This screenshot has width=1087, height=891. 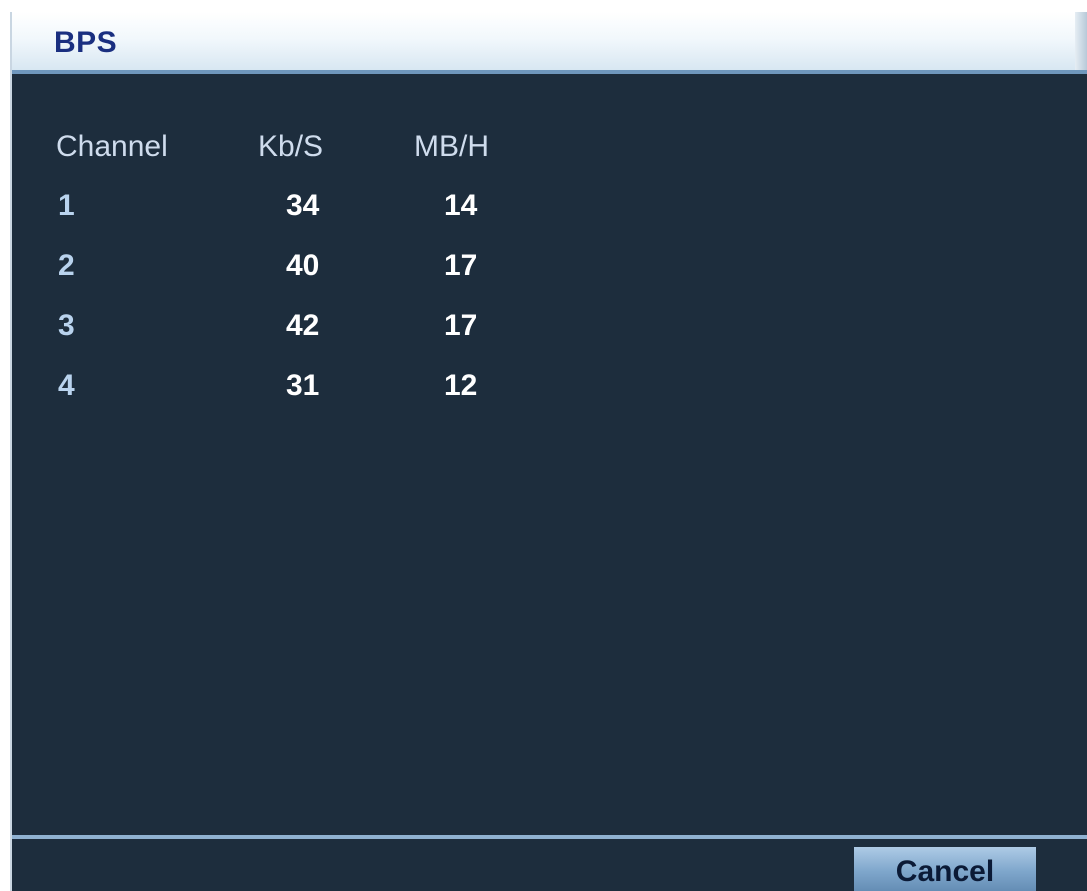 What do you see at coordinates (461, 265) in the screenshot?
I see `table-row-2-mbh: 17` at bounding box center [461, 265].